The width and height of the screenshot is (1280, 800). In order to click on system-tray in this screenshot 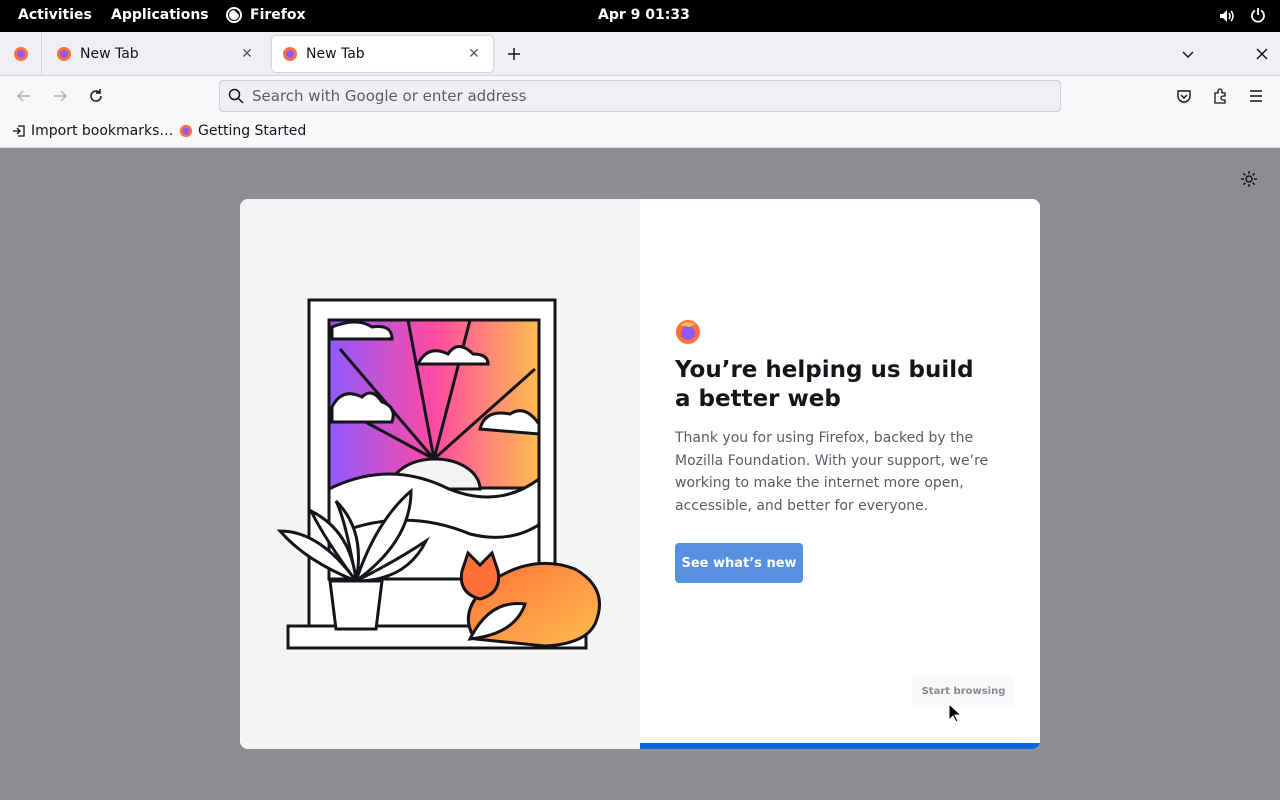, I will do `click(1242, 16)`.